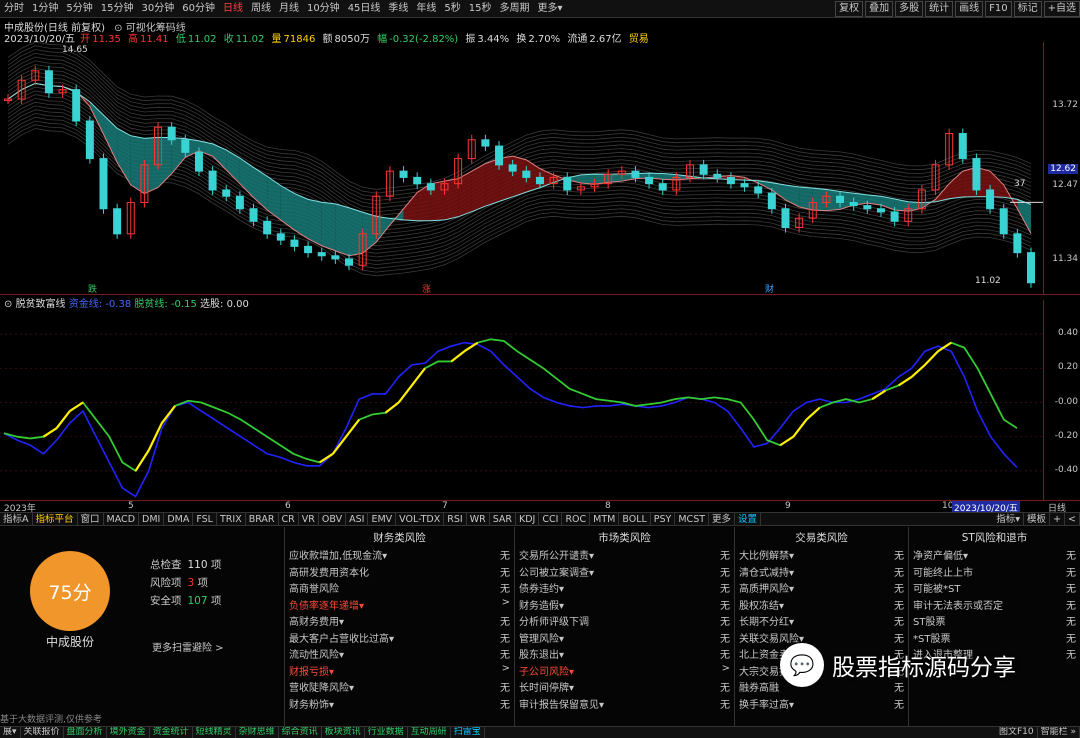  Describe the element at coordinates (429, 732) in the screenshot. I see `status-tab: 互动周研` at that location.